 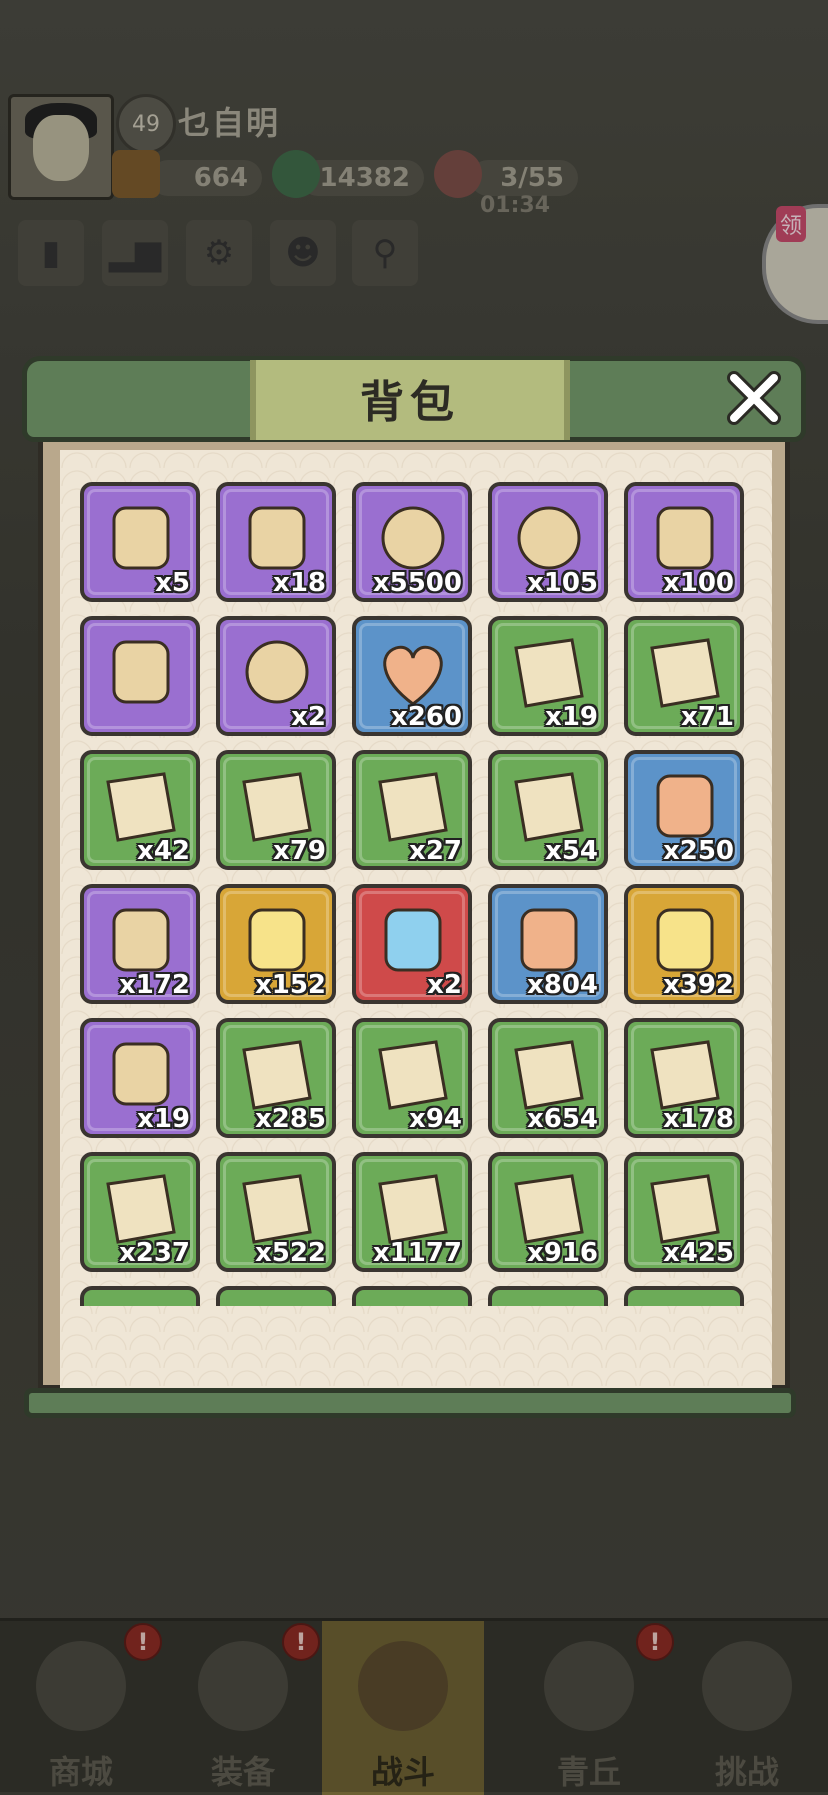 I want to click on item-quantity: x5, so click(x=172, y=583).